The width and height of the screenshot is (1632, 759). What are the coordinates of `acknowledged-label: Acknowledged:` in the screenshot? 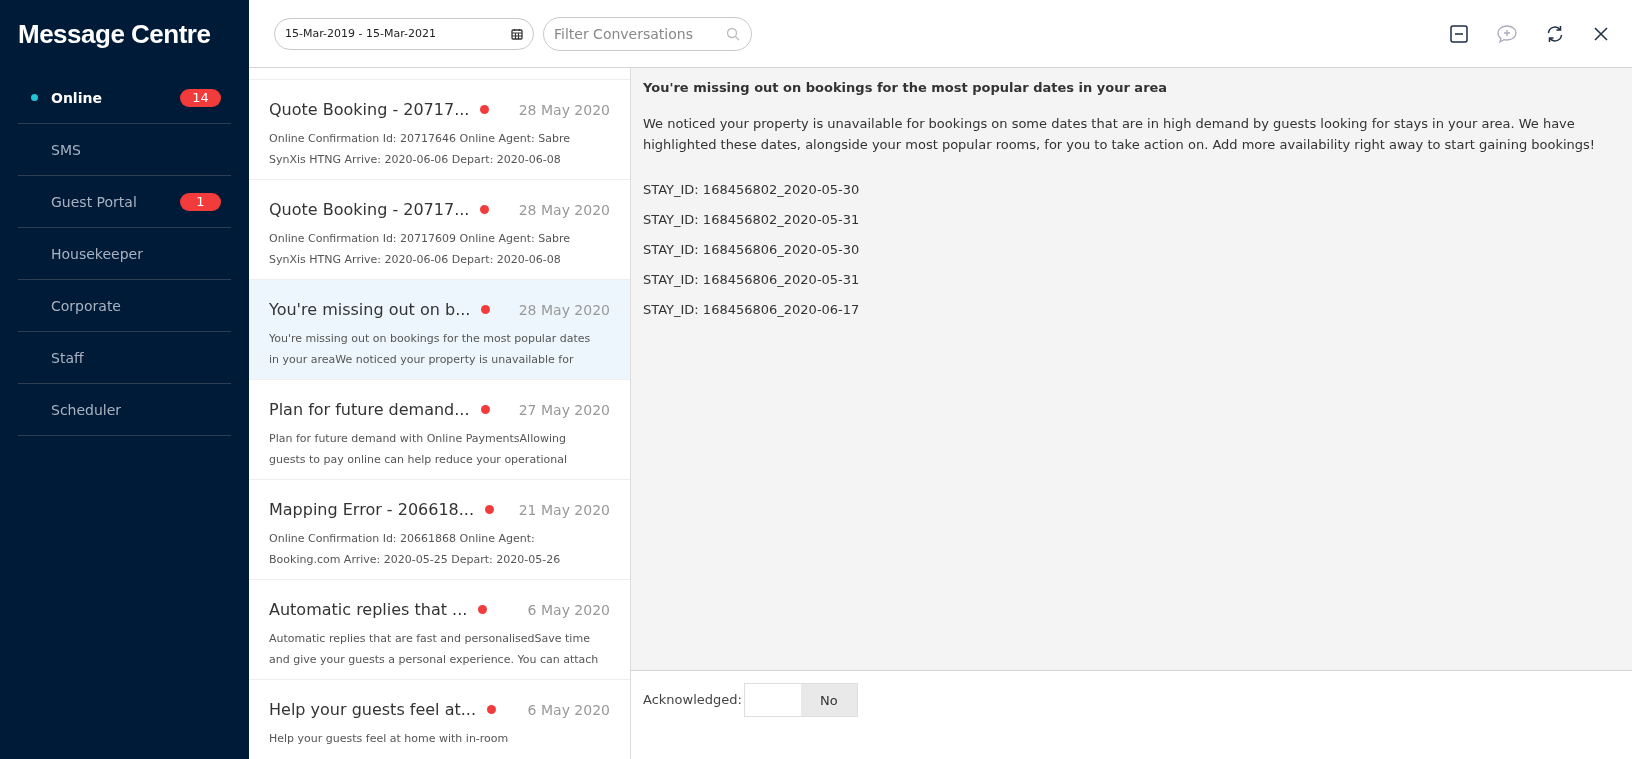 It's located at (692, 700).